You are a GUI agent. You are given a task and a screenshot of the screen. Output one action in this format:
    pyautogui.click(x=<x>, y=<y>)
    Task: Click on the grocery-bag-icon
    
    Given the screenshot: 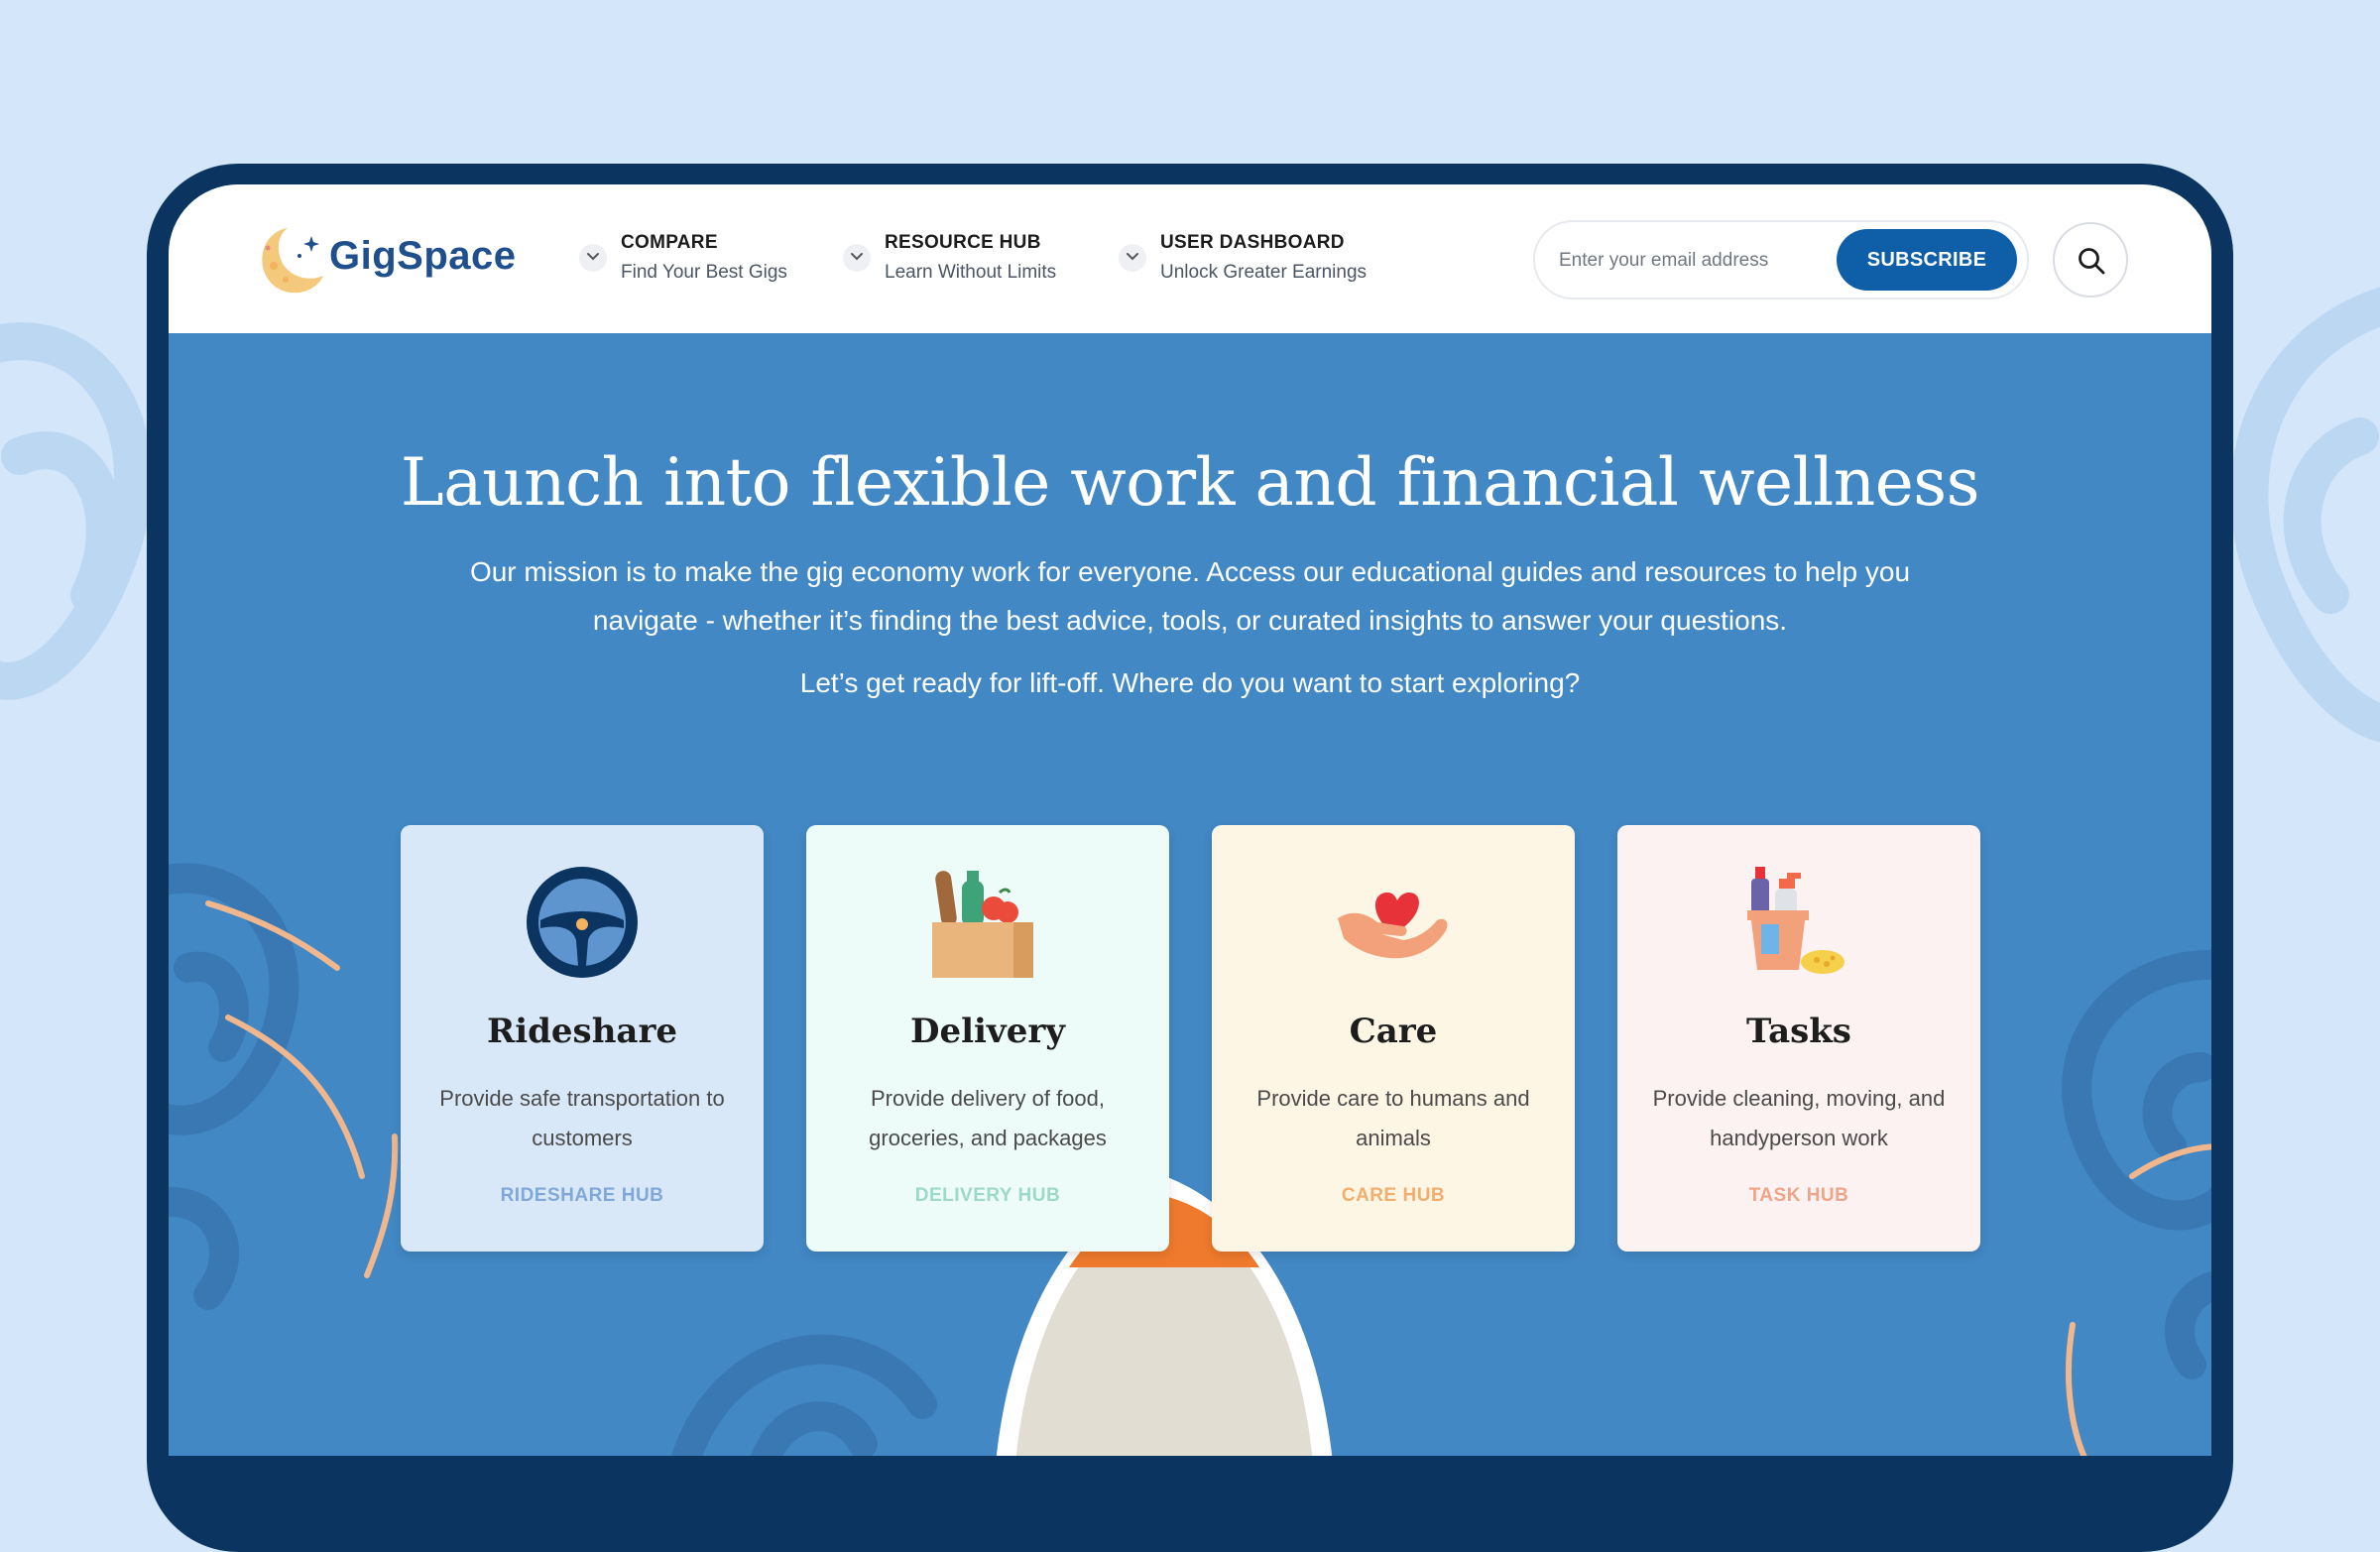 What is the action you would take?
    pyautogui.click(x=982, y=924)
    